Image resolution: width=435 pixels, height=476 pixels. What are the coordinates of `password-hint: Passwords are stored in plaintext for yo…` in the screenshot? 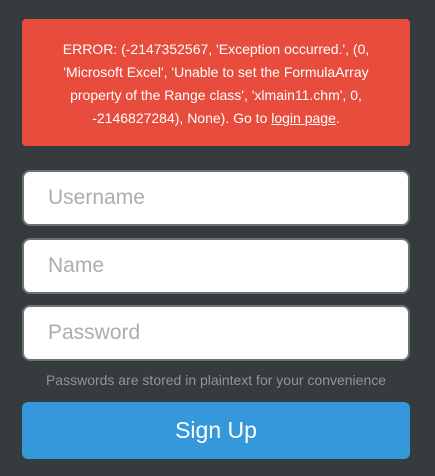 It's located at (216, 380).